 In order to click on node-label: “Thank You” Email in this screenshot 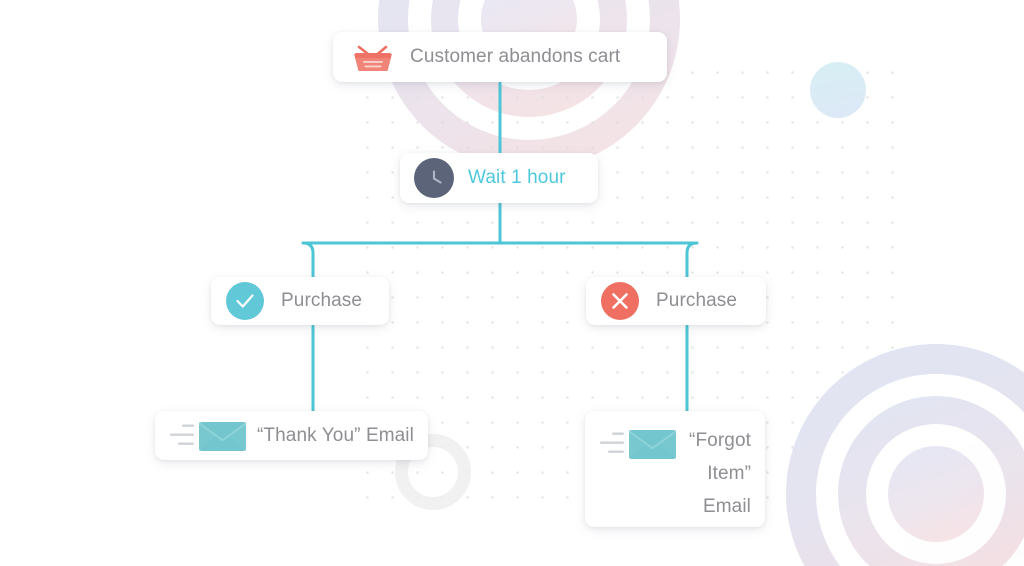, I will do `click(335, 435)`.